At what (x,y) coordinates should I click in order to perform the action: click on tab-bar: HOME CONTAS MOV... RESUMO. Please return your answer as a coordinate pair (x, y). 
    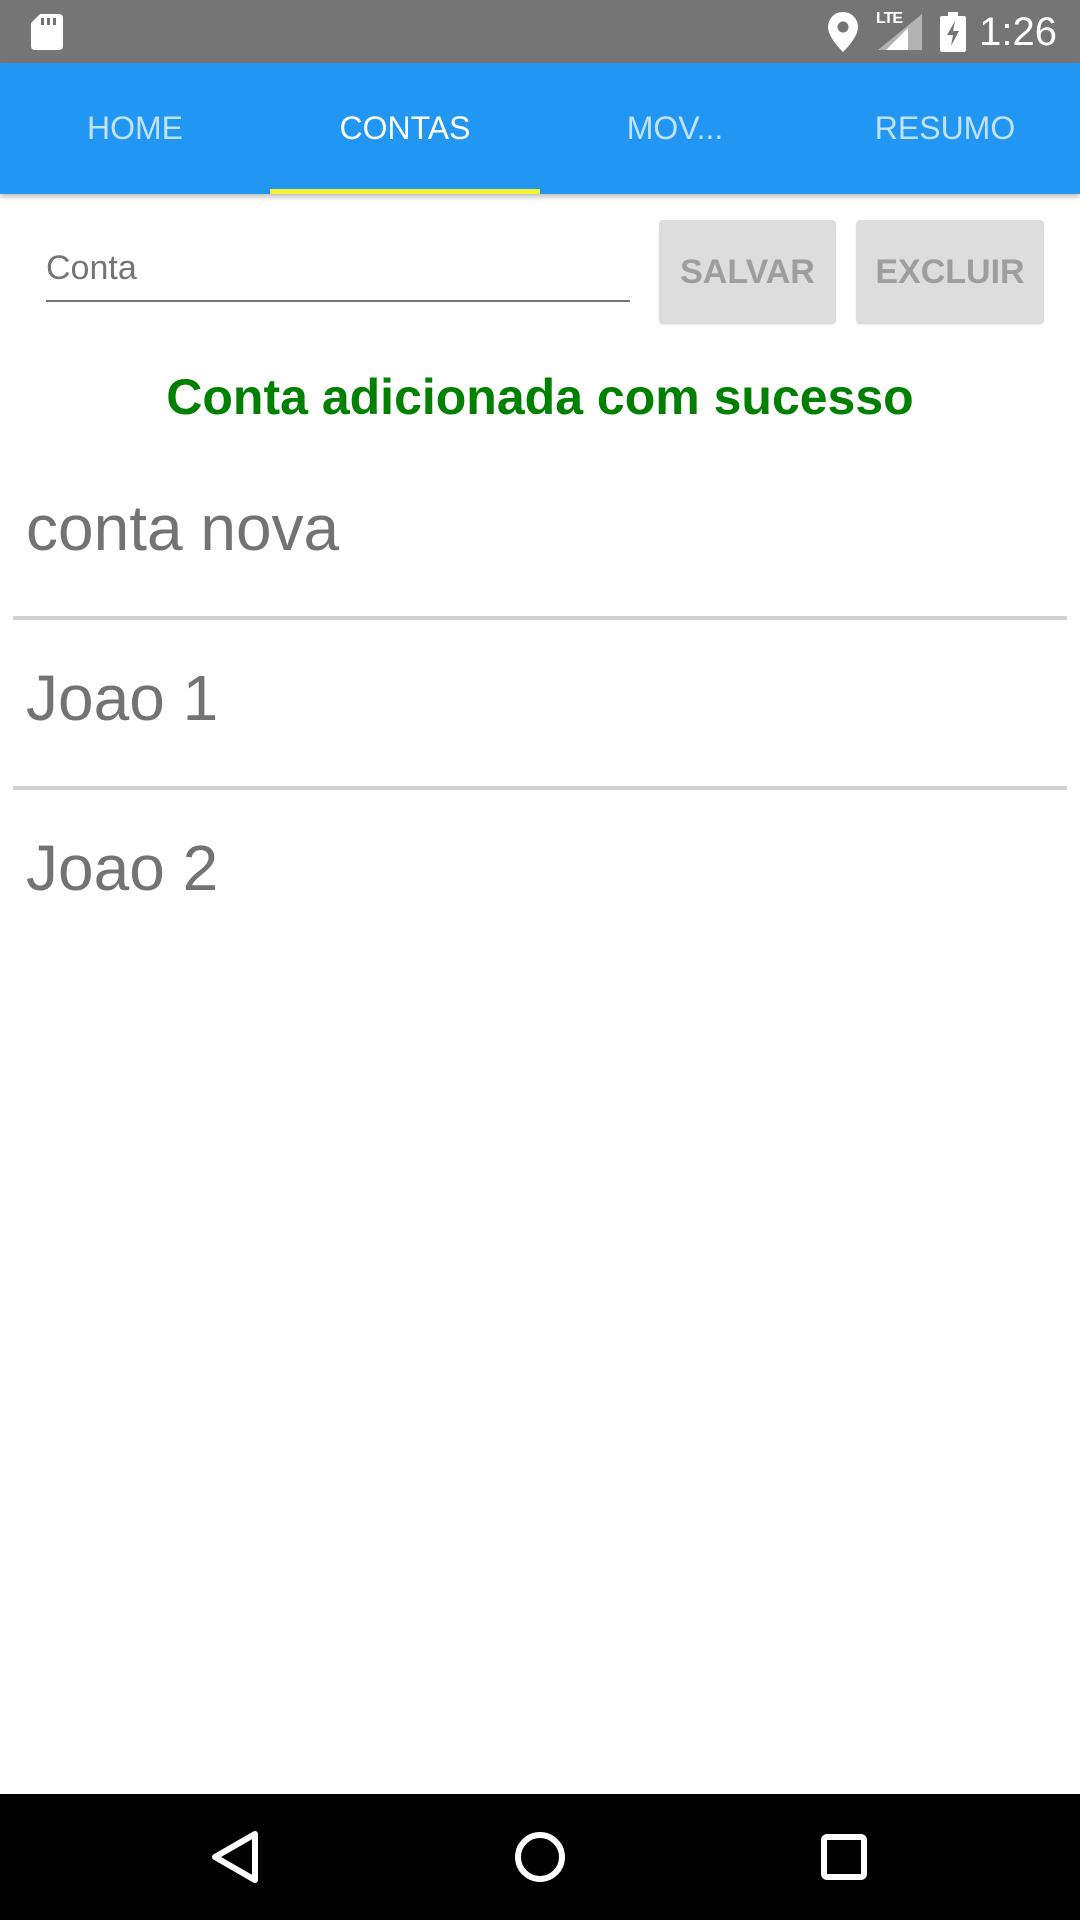
    Looking at the image, I should click on (540, 128).